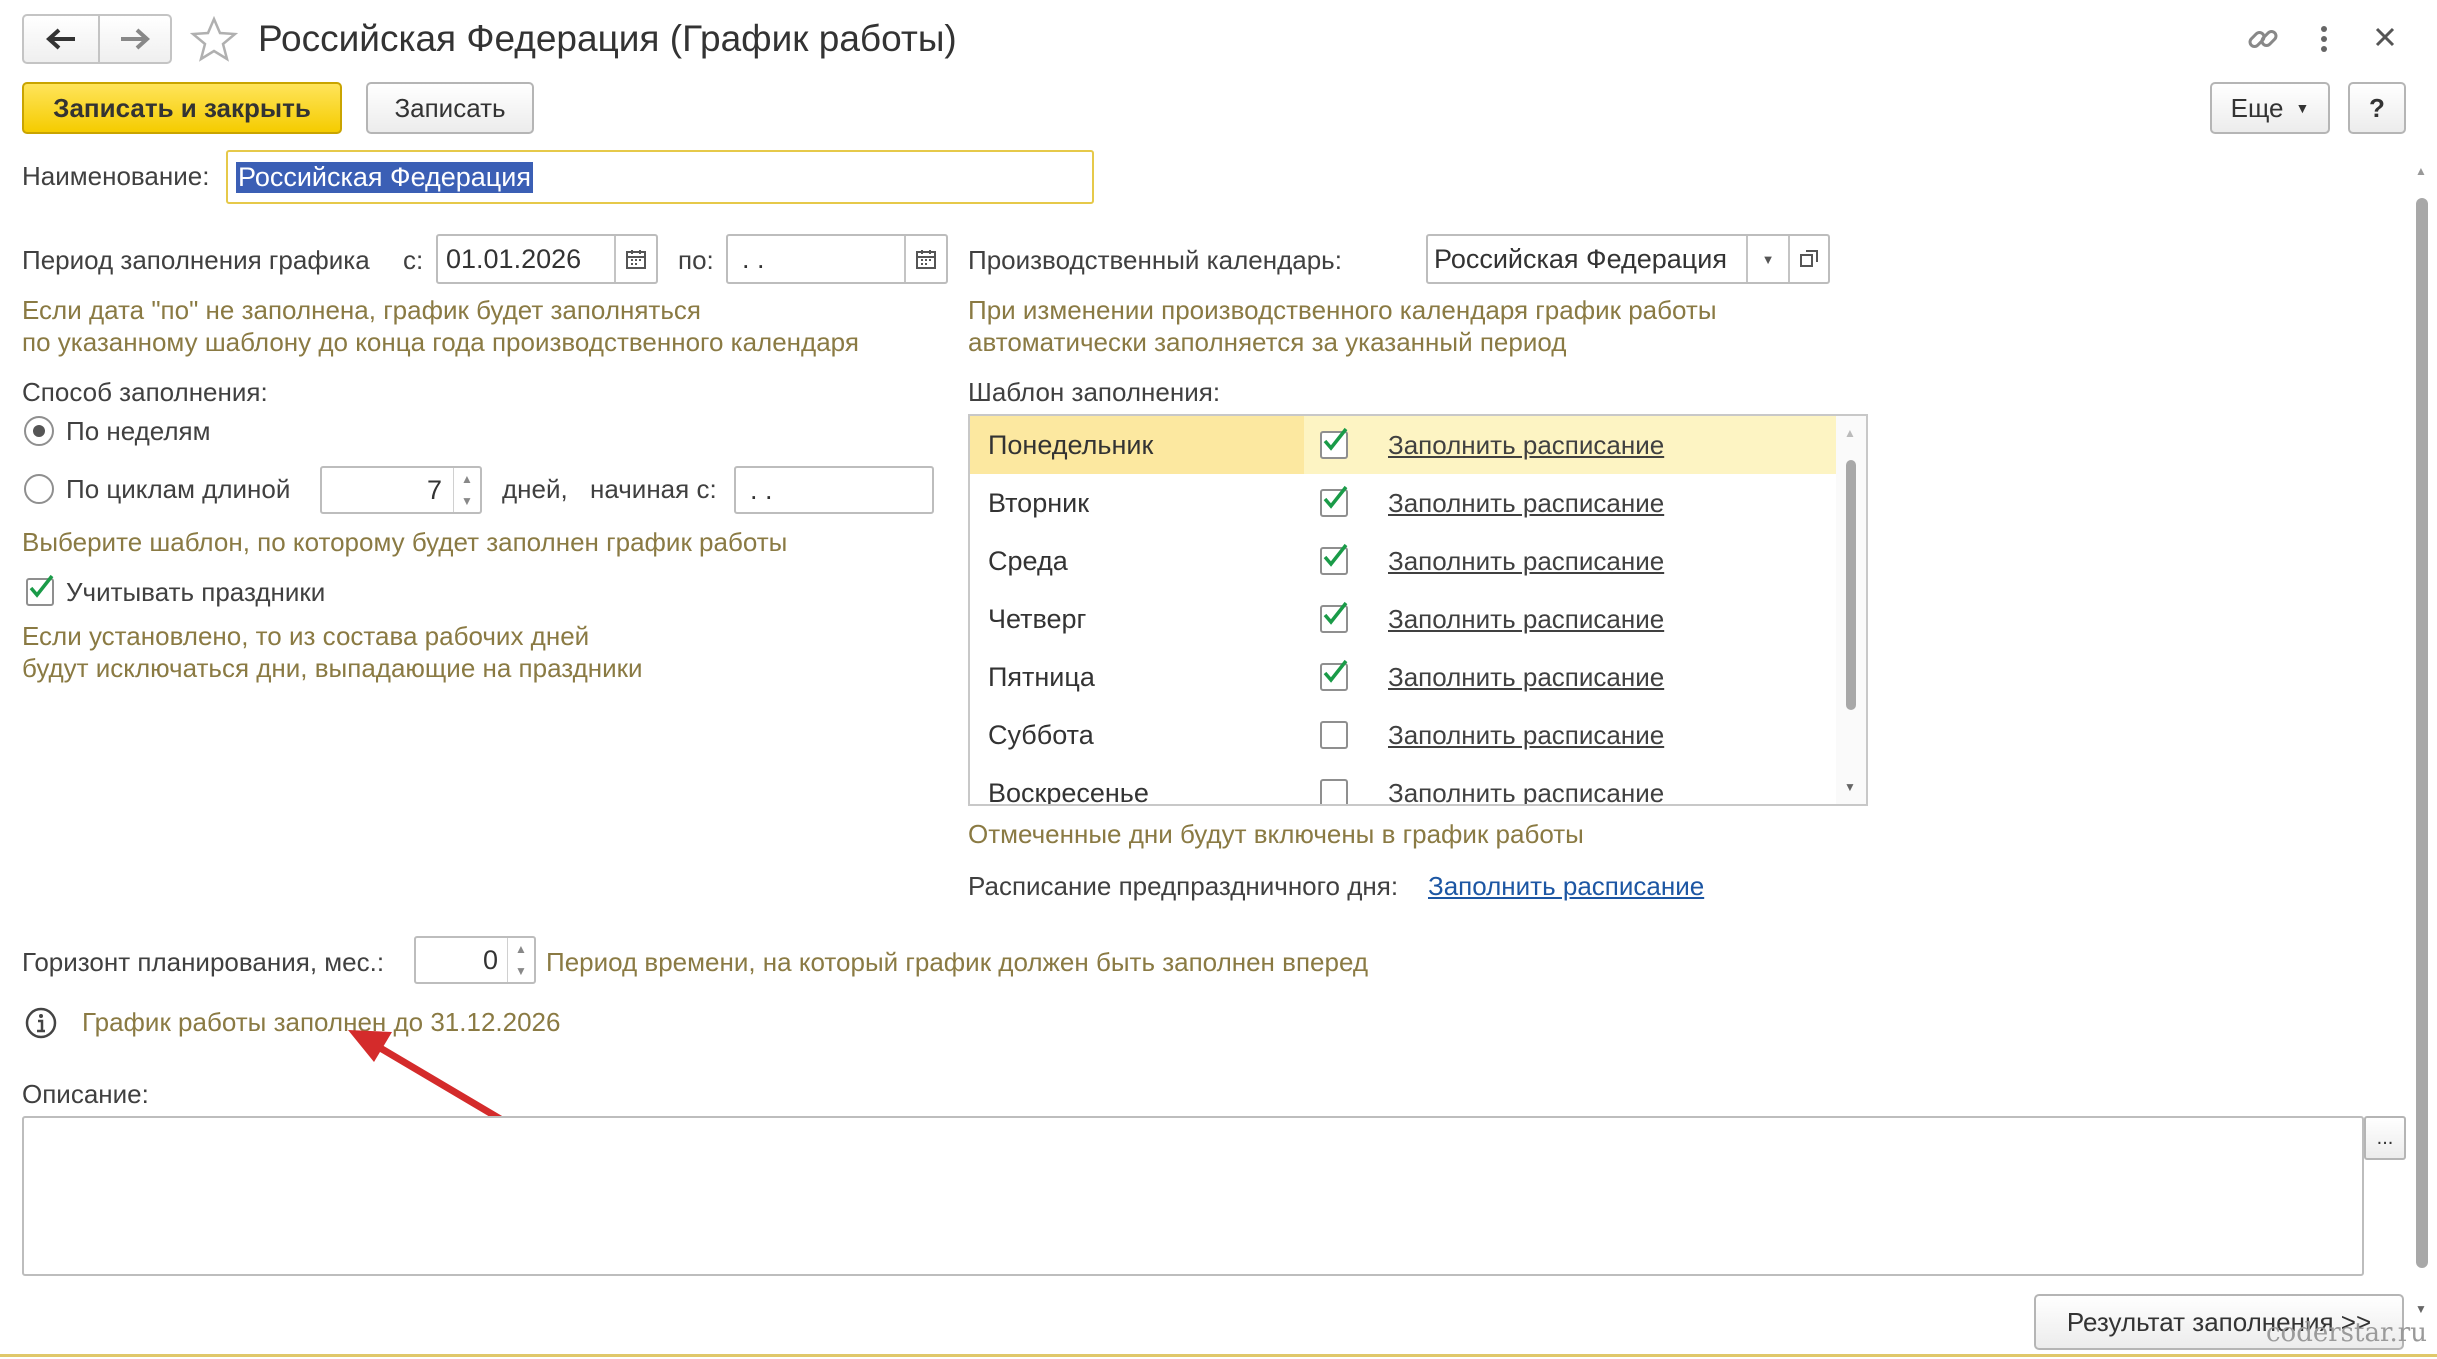 The height and width of the screenshot is (1359, 2437). What do you see at coordinates (1851, 585) in the screenshot?
I see `scroll-thumb` at bounding box center [1851, 585].